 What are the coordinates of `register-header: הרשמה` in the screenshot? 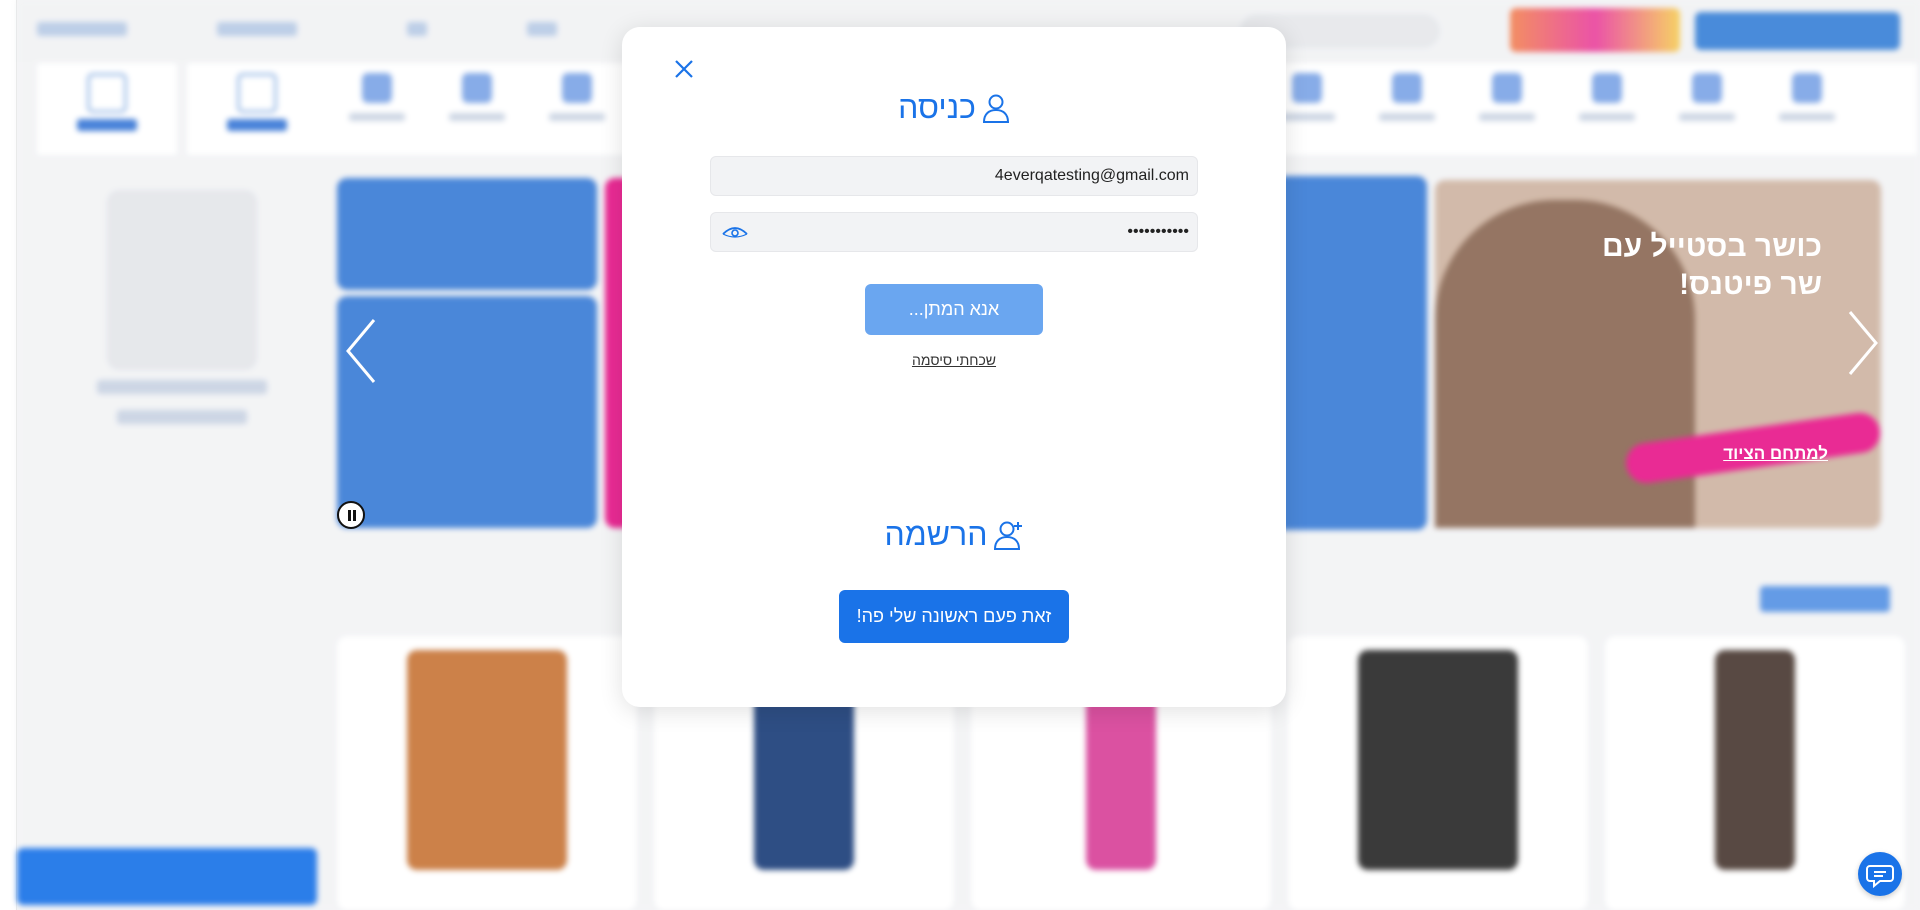 It's located at (954, 534).